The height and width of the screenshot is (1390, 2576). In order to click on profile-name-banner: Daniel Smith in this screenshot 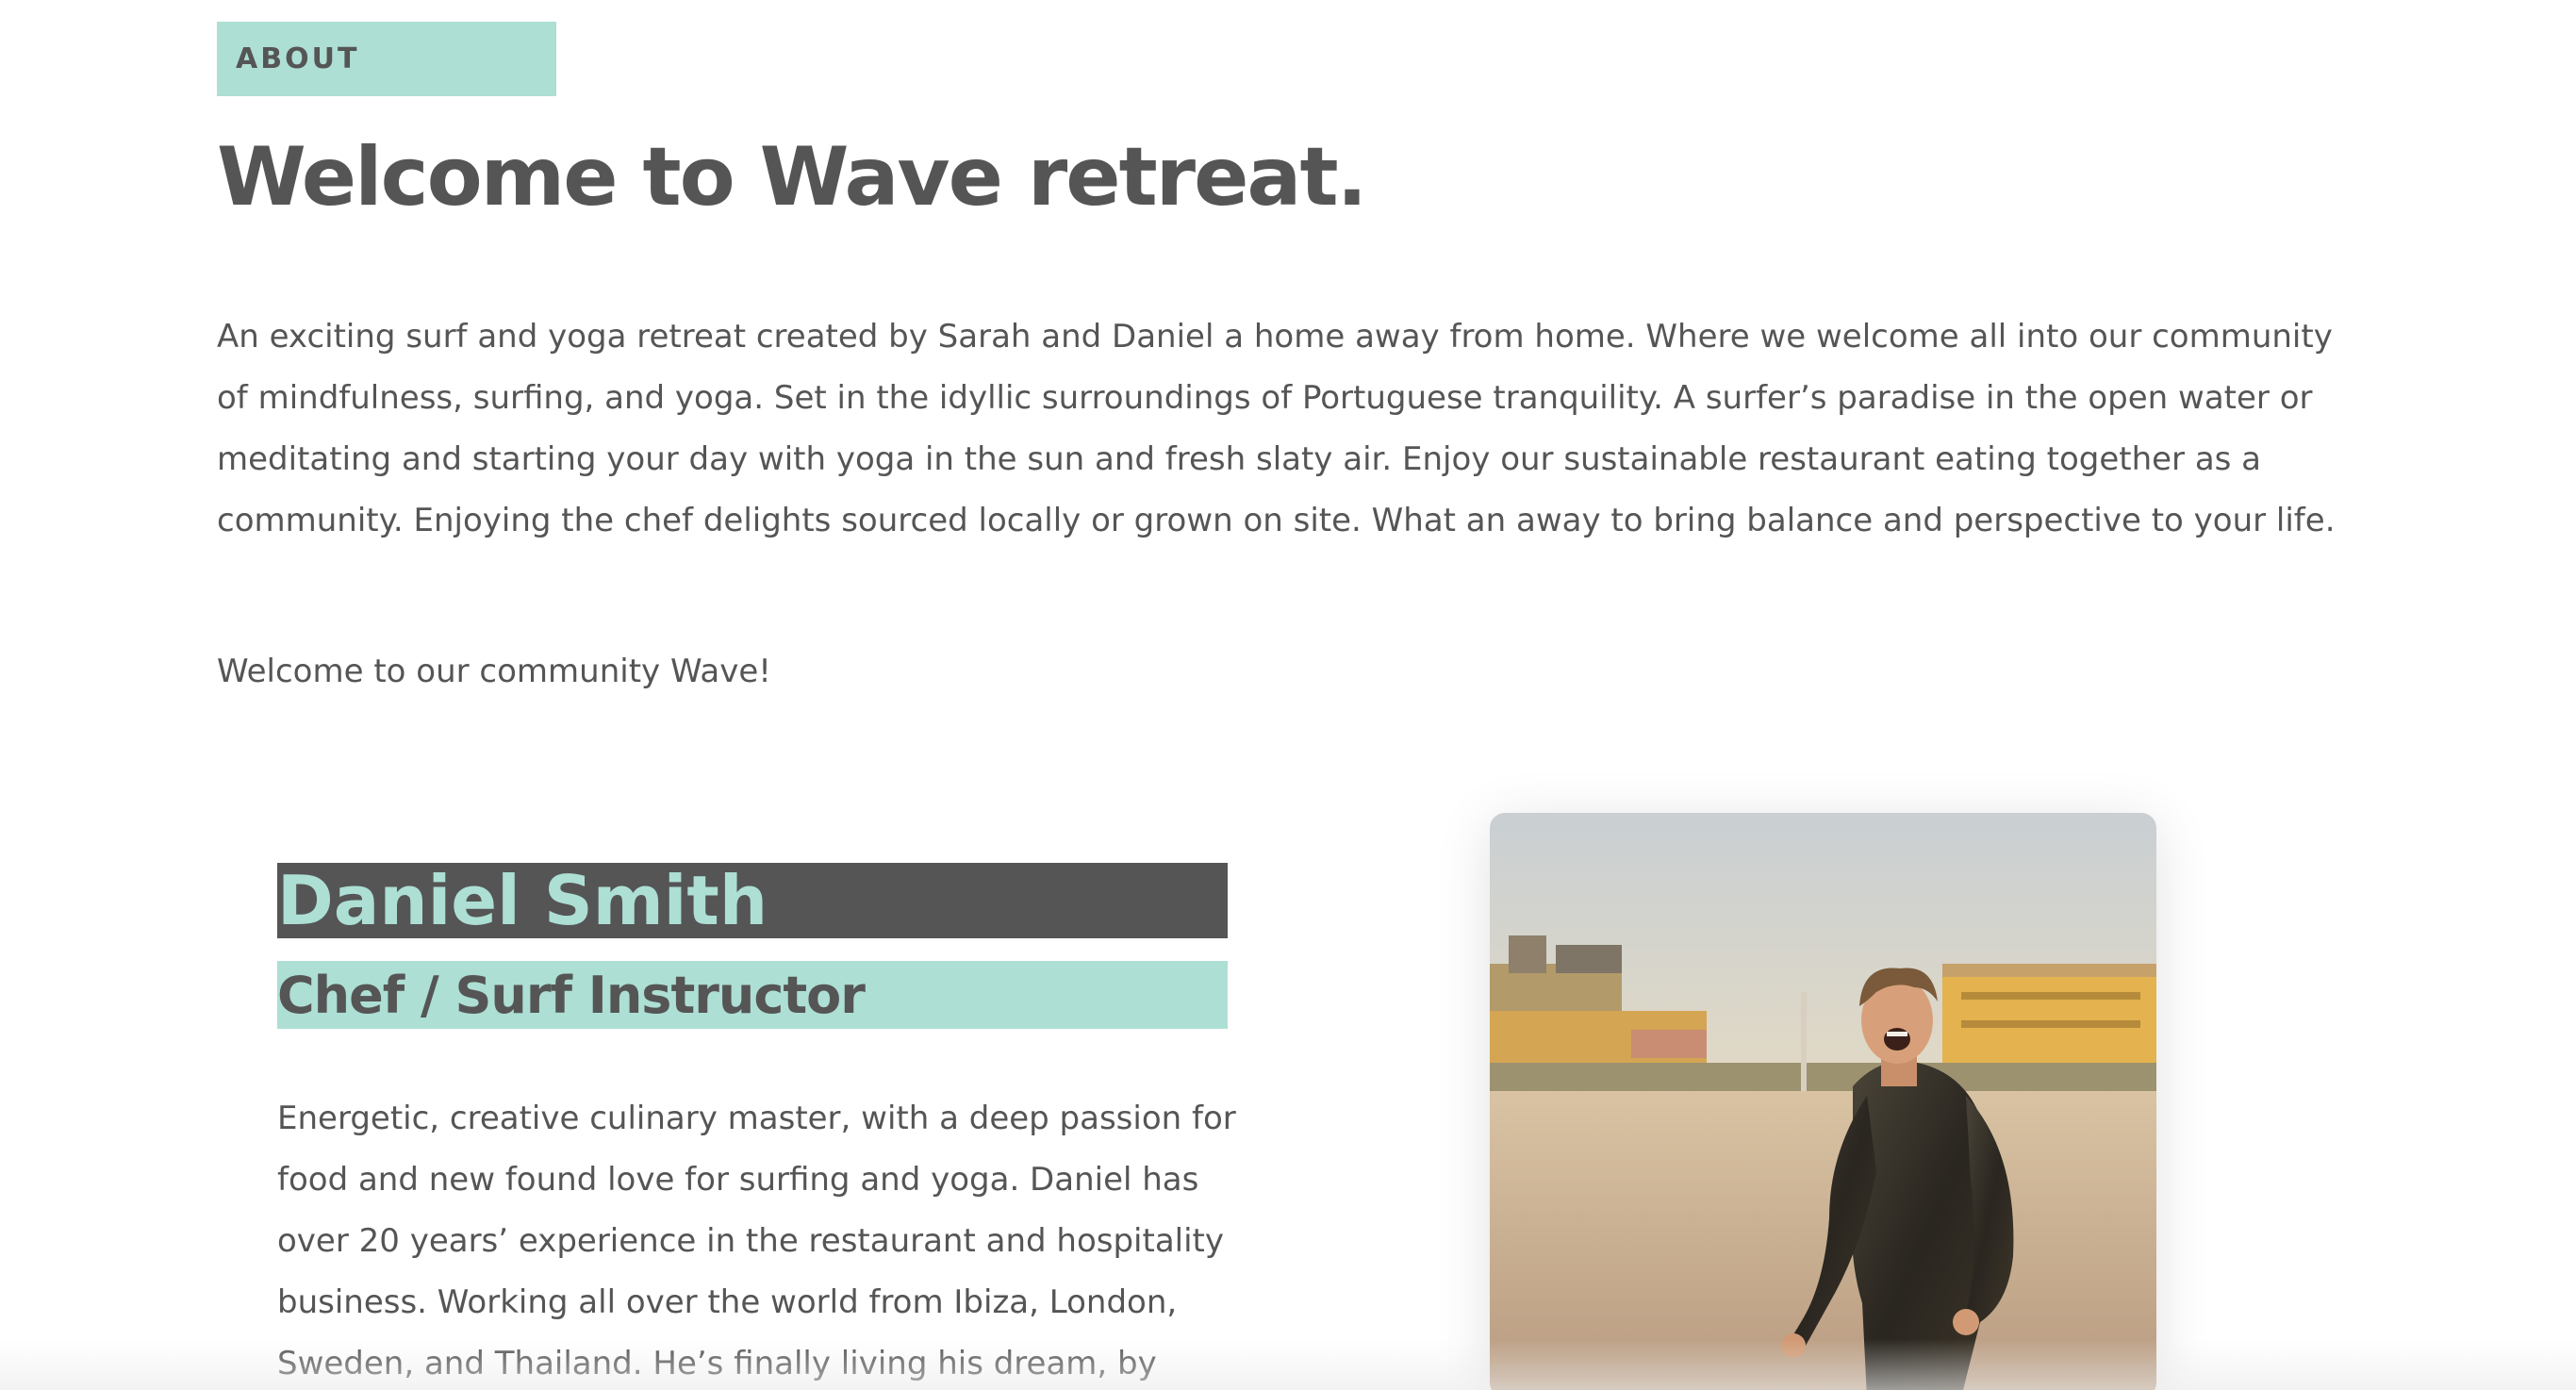, I will do `click(752, 900)`.